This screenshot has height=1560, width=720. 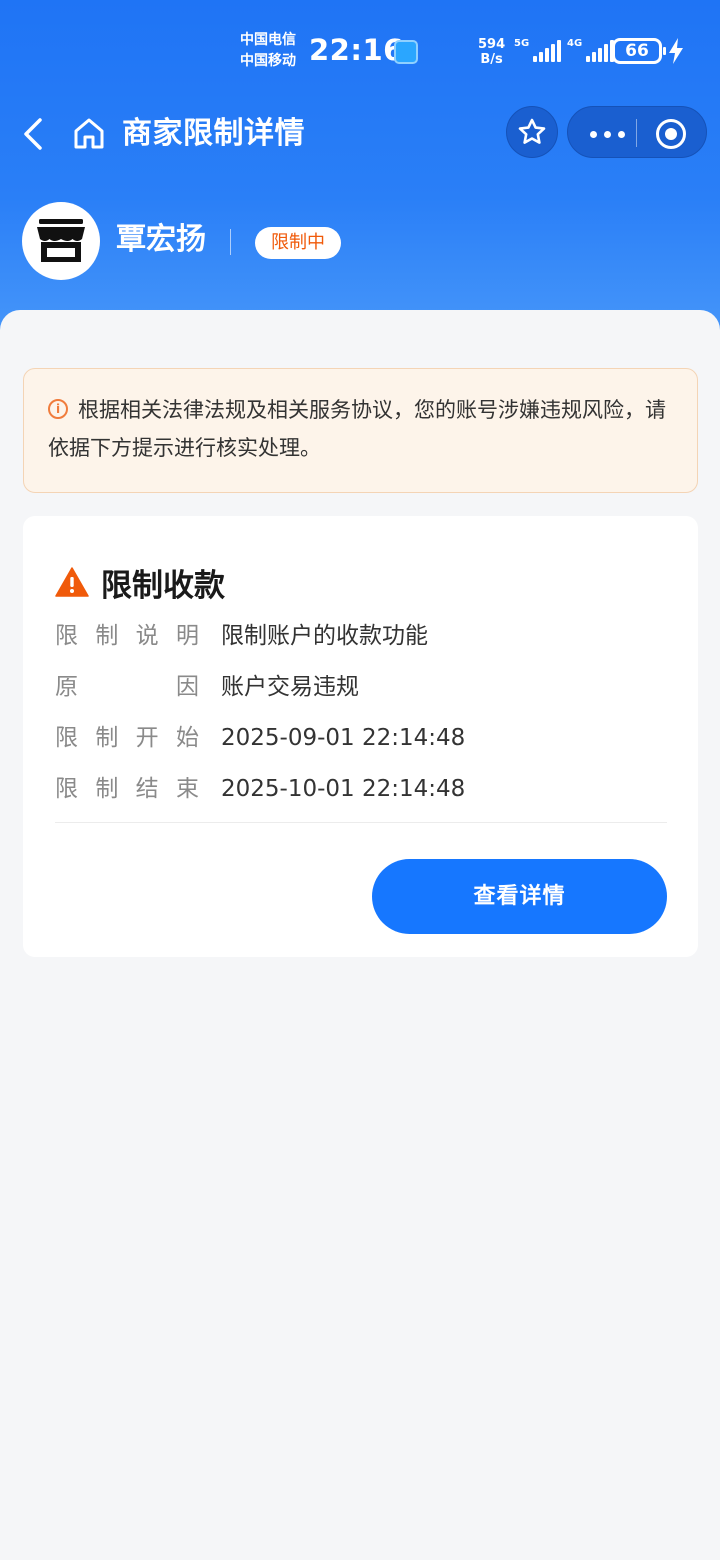 What do you see at coordinates (127, 789) in the screenshot?
I see `row-label: 限制结束` at bounding box center [127, 789].